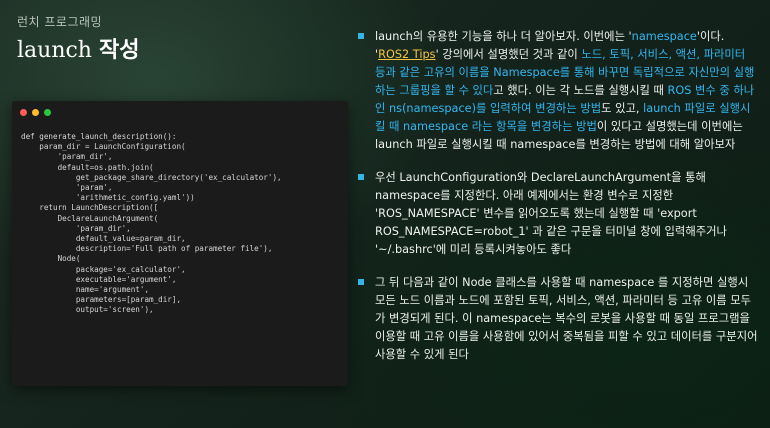 The height and width of the screenshot is (428, 770). I want to click on maximize-dot-icon, so click(47, 112).